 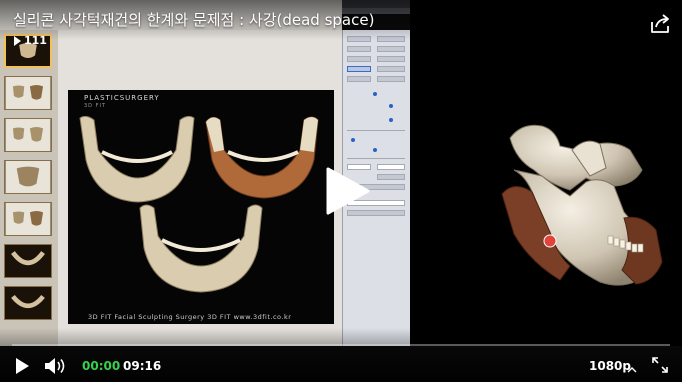 I want to click on thumb-counter: 111, so click(x=30, y=40).